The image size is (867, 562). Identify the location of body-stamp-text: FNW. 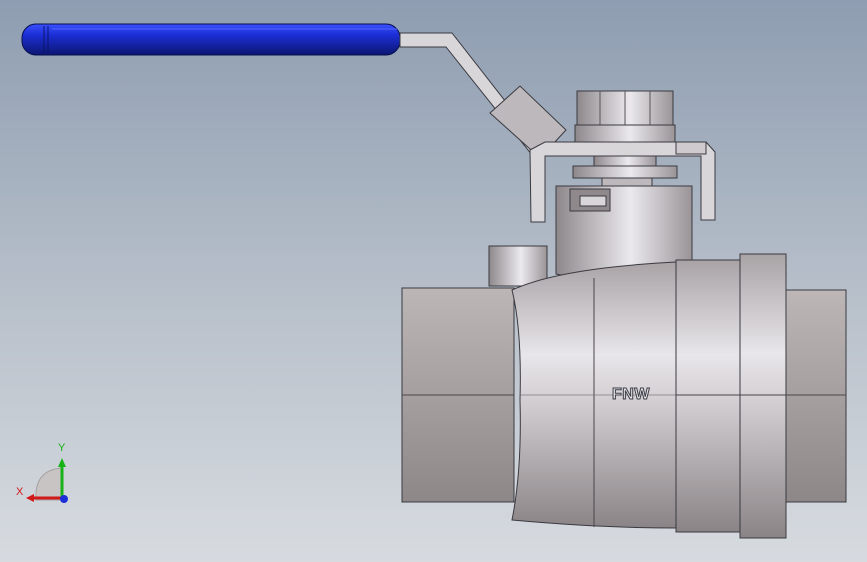
(631, 395).